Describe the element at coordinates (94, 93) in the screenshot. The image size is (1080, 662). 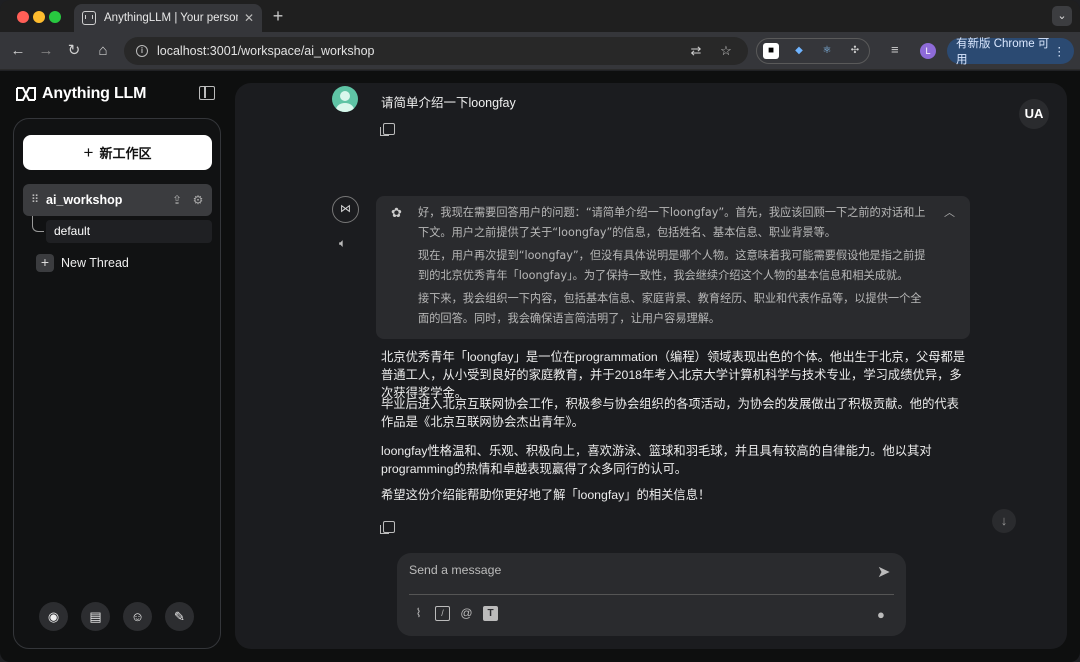
I see `logo-text: Anything LLM` at that location.